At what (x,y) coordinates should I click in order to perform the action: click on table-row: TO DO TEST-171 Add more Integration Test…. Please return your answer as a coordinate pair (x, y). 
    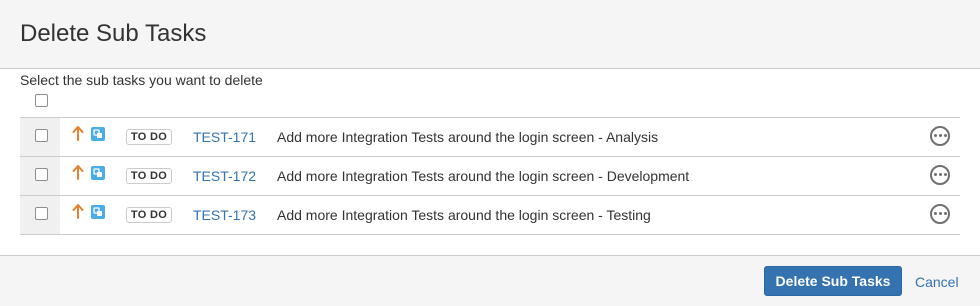
    Looking at the image, I should click on (490, 137).